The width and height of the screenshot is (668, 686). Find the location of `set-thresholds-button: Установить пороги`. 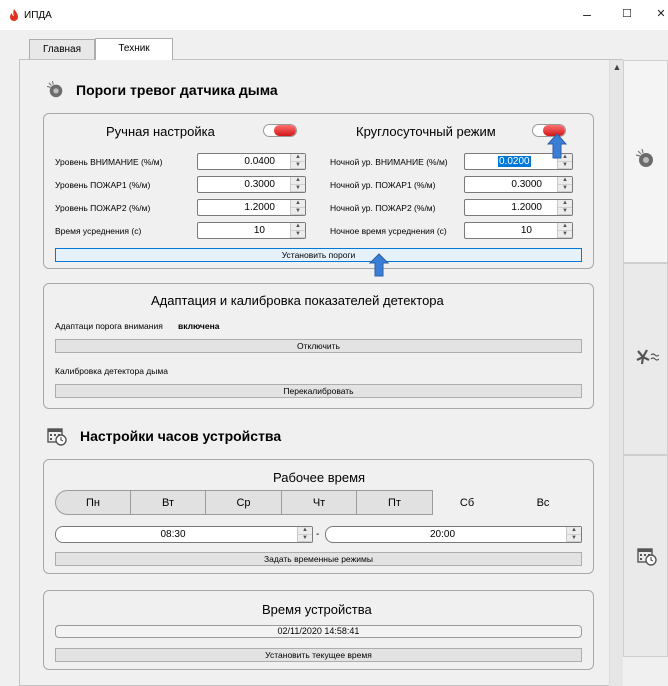

set-thresholds-button: Установить пороги is located at coordinates (318, 255).